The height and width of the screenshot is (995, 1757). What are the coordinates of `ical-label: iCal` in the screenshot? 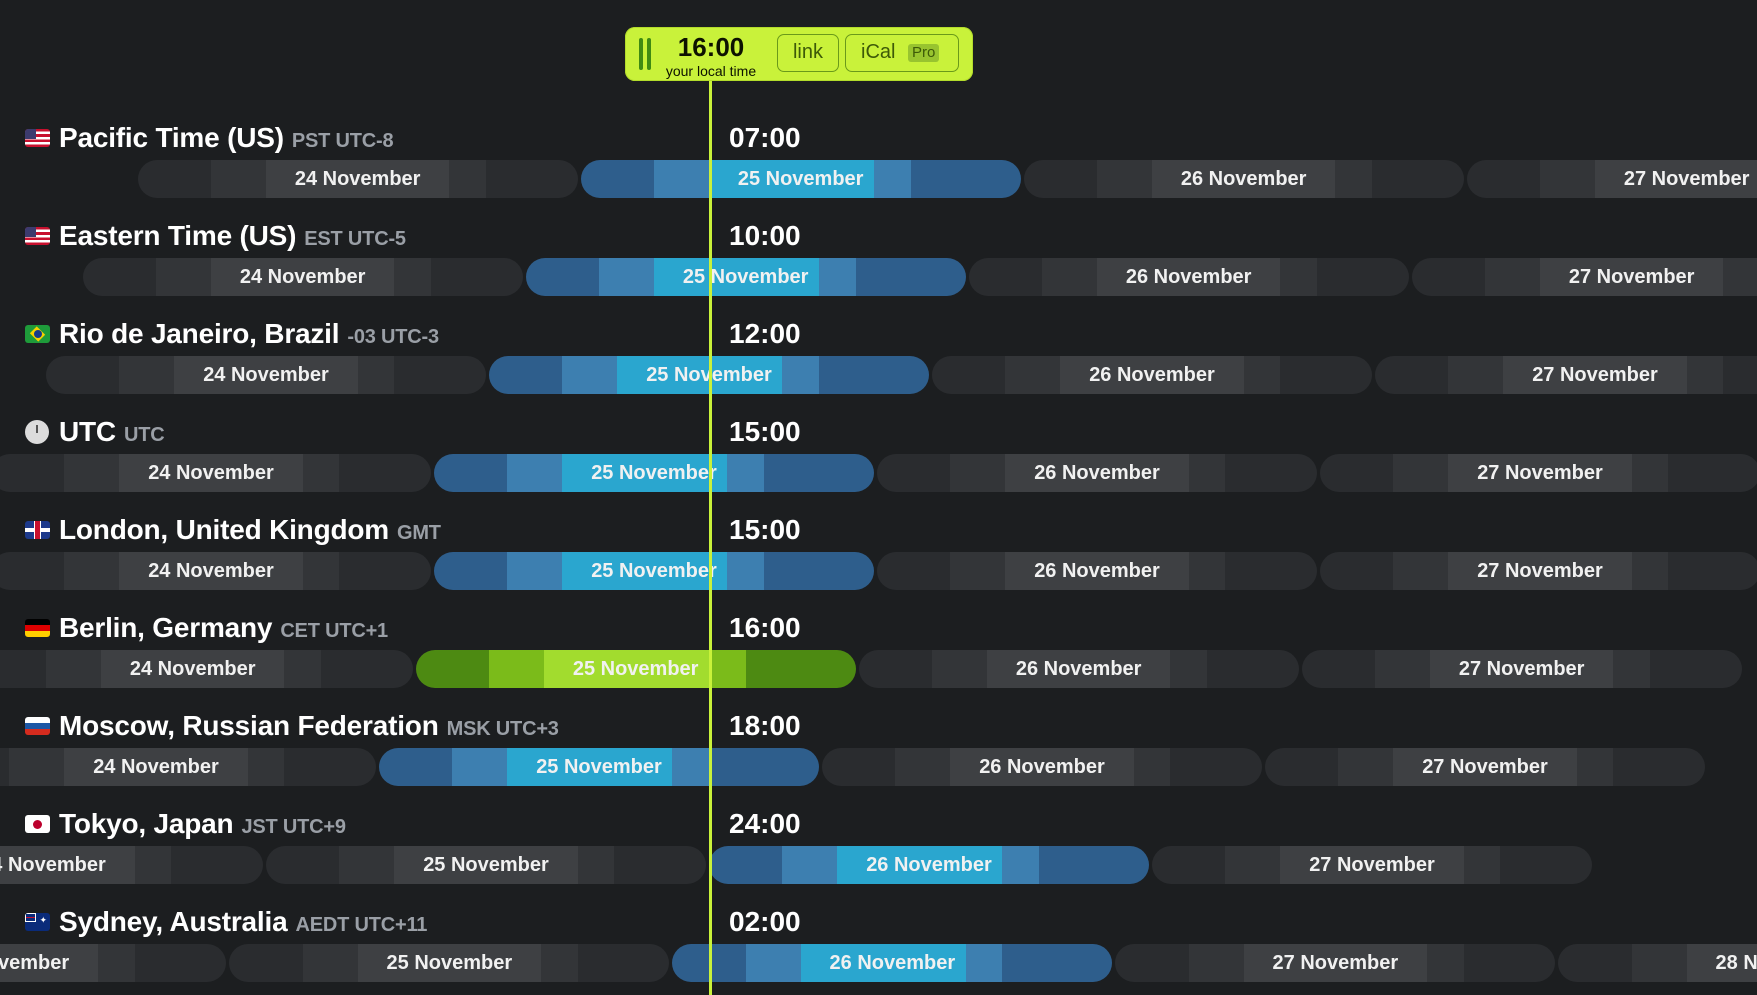 It's located at (878, 52).